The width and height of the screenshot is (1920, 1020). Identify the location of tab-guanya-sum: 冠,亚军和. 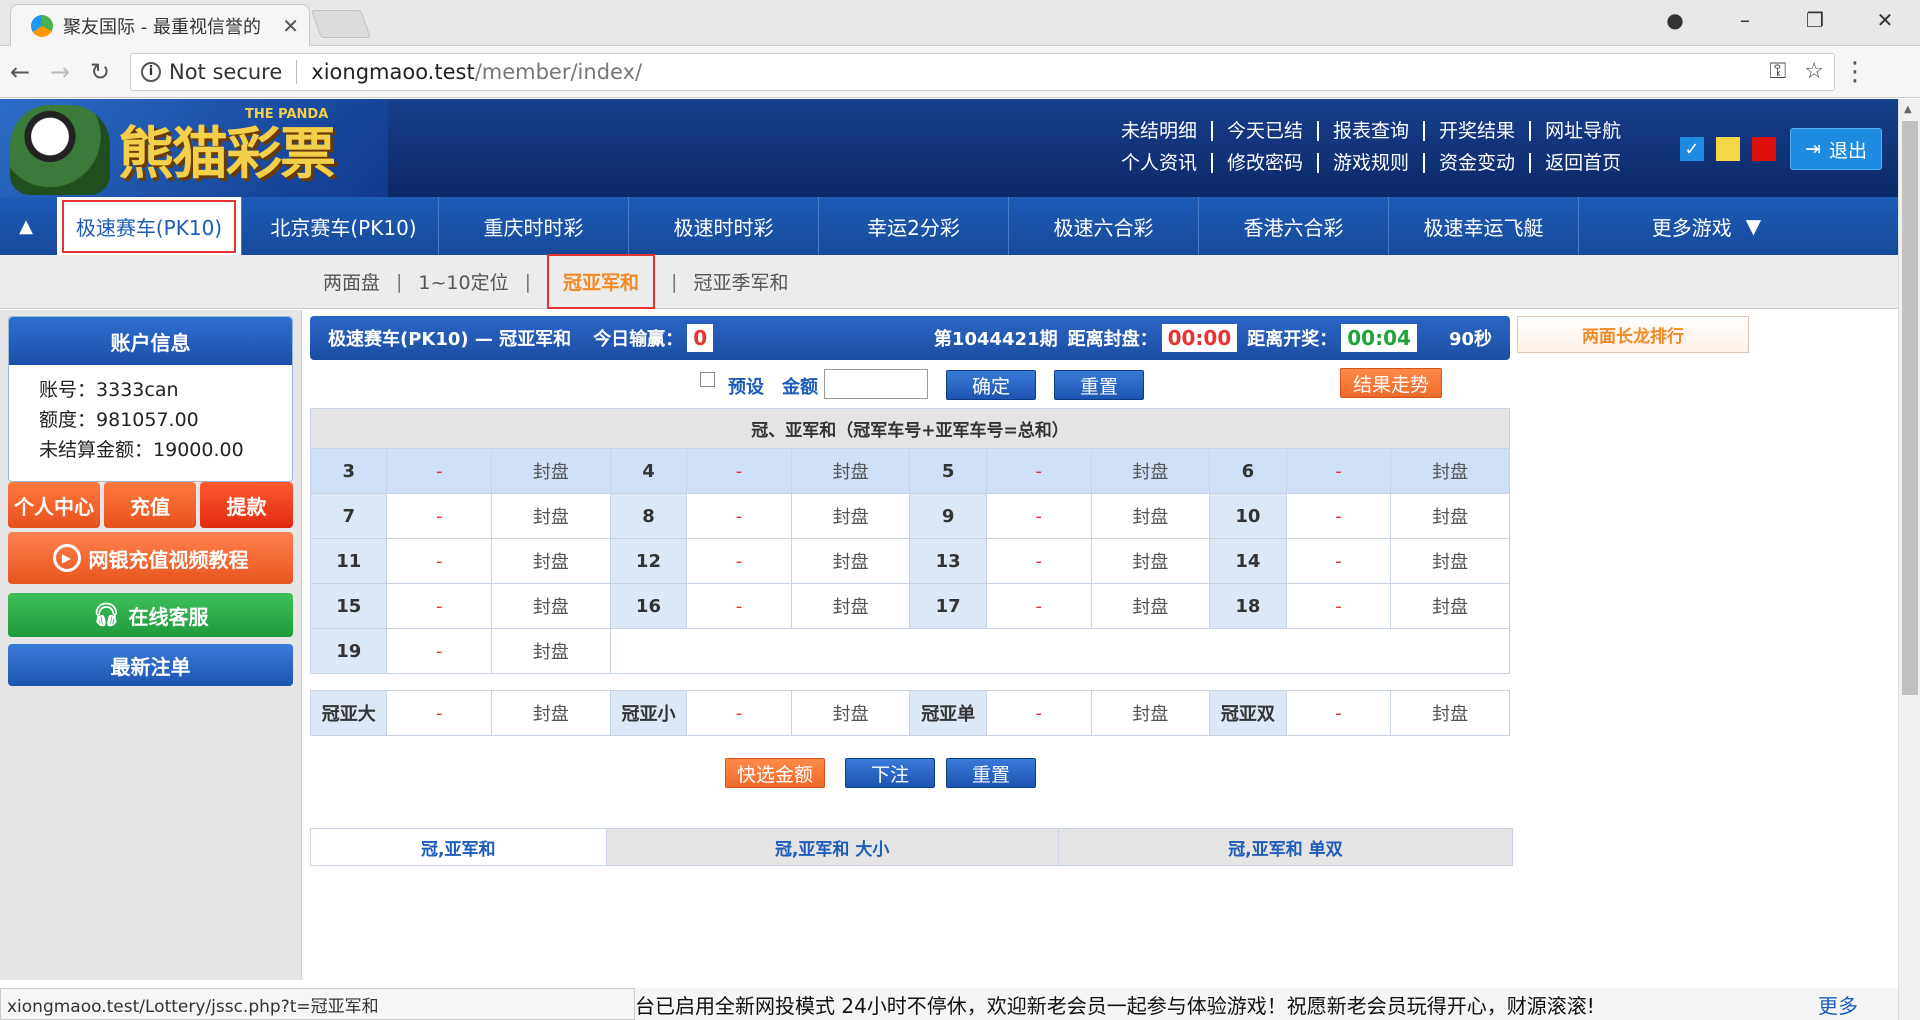
(459, 847).